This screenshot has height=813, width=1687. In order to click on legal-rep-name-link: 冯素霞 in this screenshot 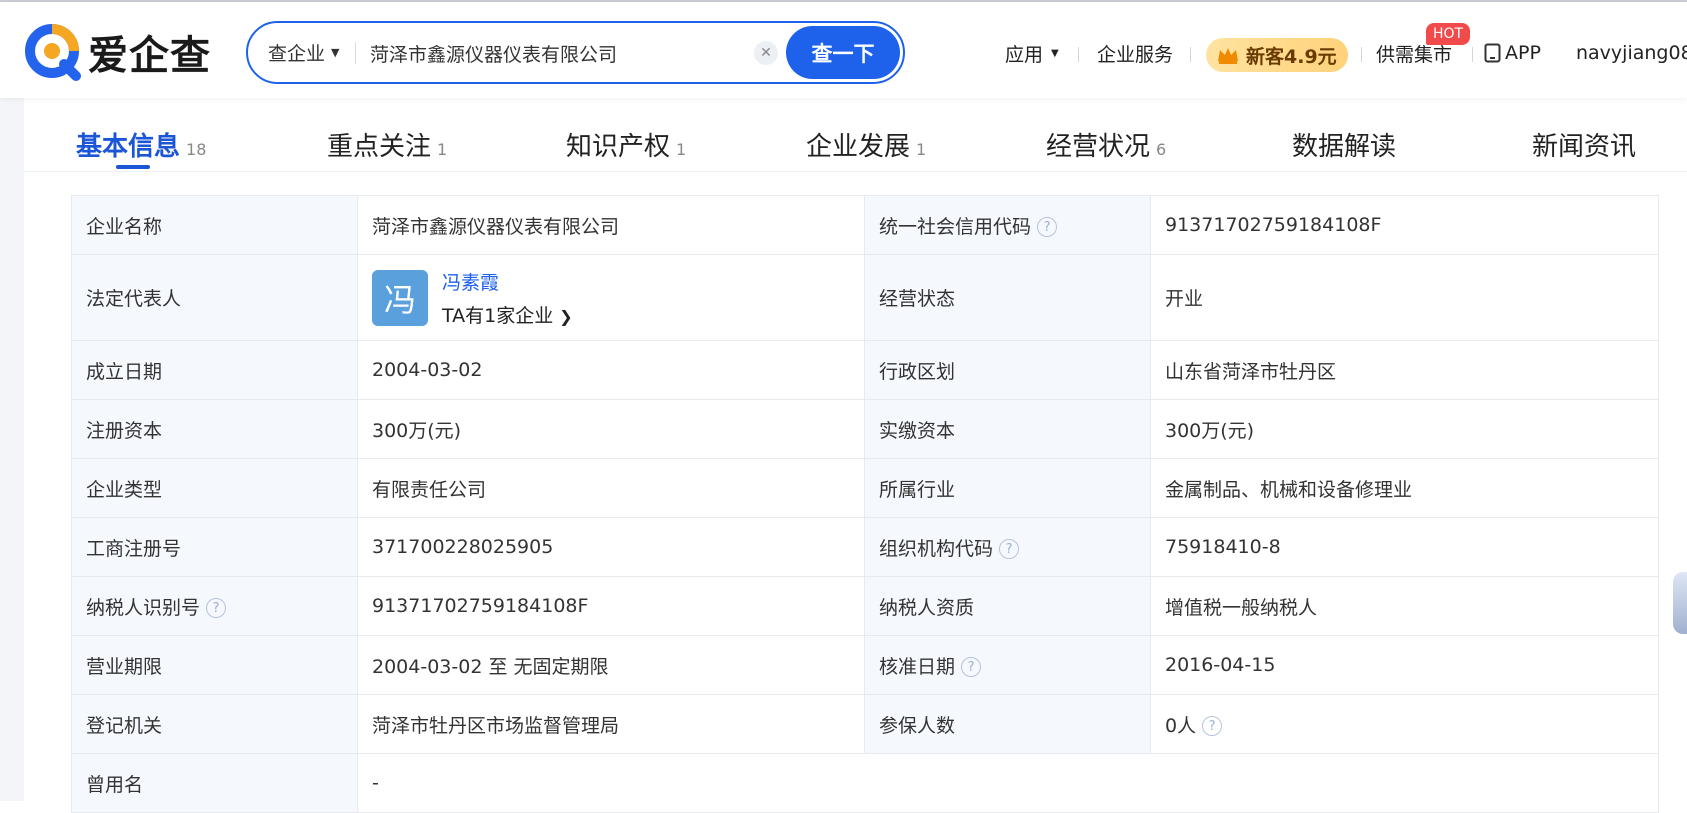, I will do `click(507, 281)`.